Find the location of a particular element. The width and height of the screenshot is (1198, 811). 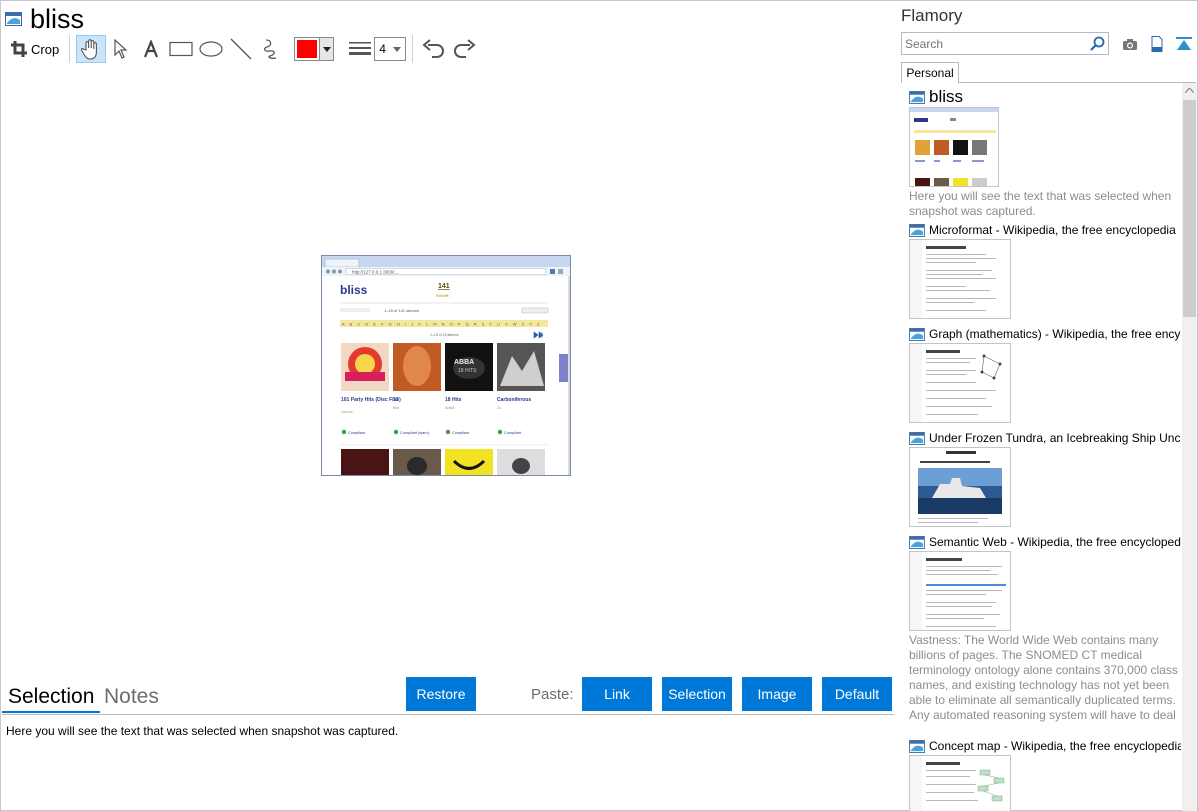

pan-tool-button is located at coordinates (91, 49).